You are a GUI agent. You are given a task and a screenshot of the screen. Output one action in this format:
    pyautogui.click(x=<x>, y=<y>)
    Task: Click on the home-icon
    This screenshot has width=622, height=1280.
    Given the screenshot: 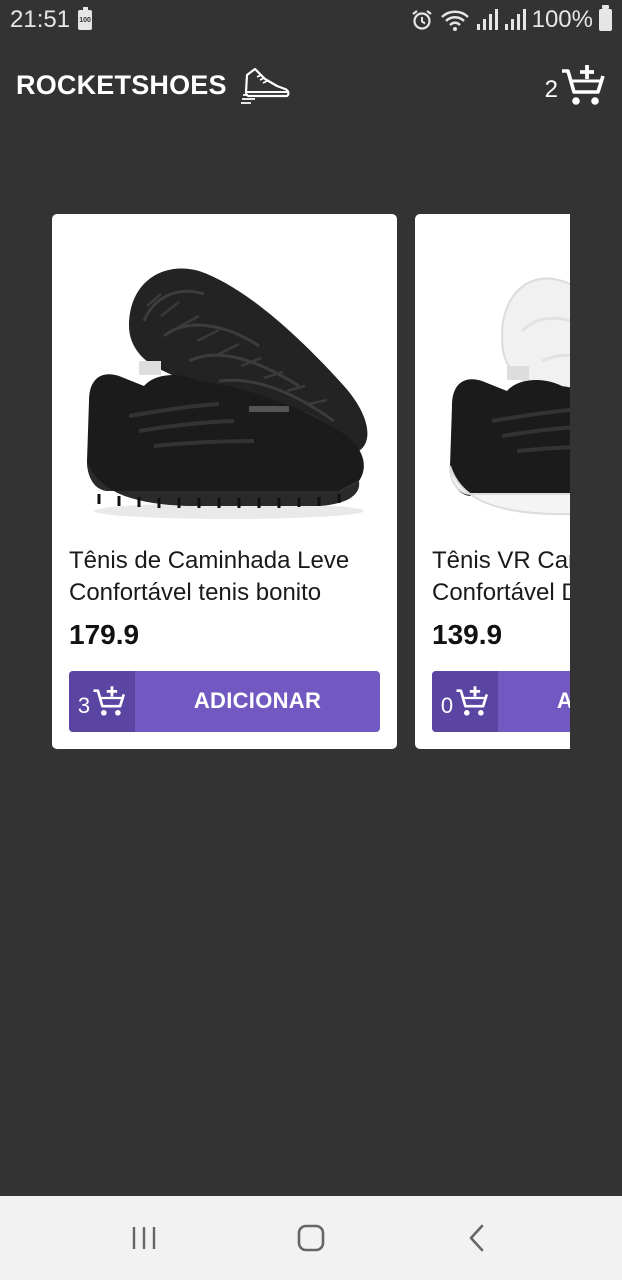 What is the action you would take?
    pyautogui.click(x=311, y=1238)
    